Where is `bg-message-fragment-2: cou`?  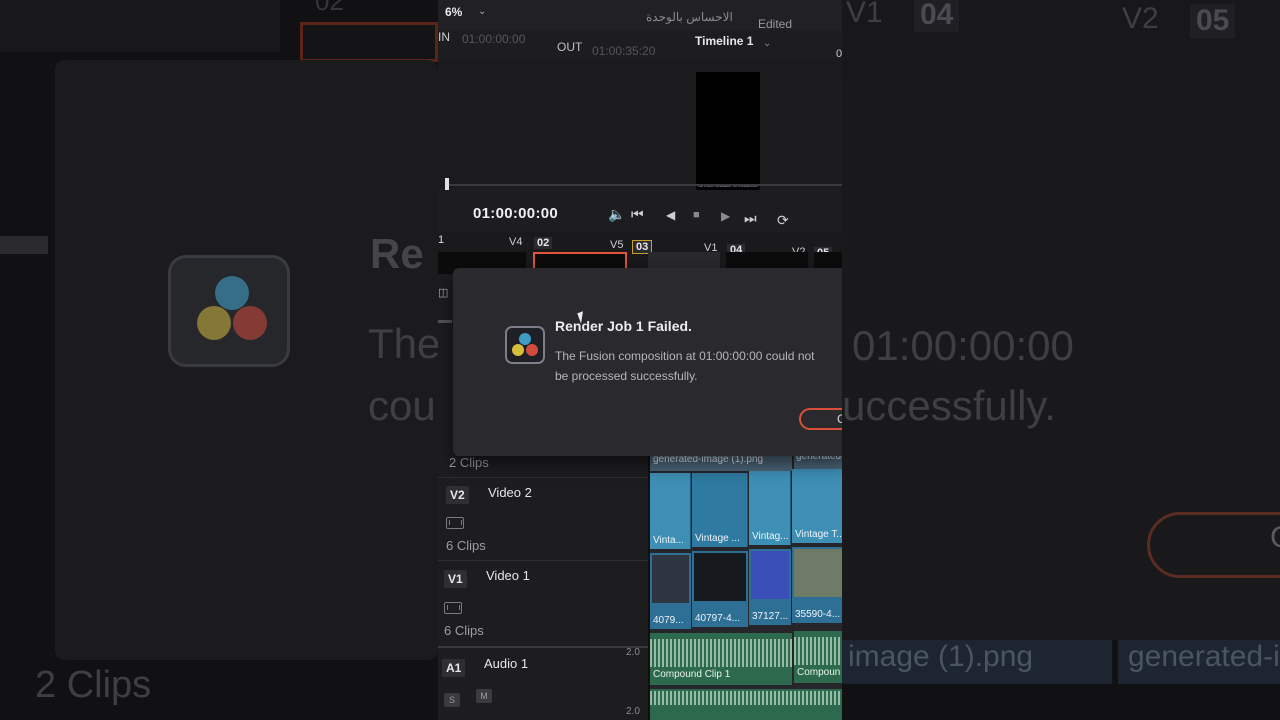
bg-message-fragment-2: cou is located at coordinates (402, 405).